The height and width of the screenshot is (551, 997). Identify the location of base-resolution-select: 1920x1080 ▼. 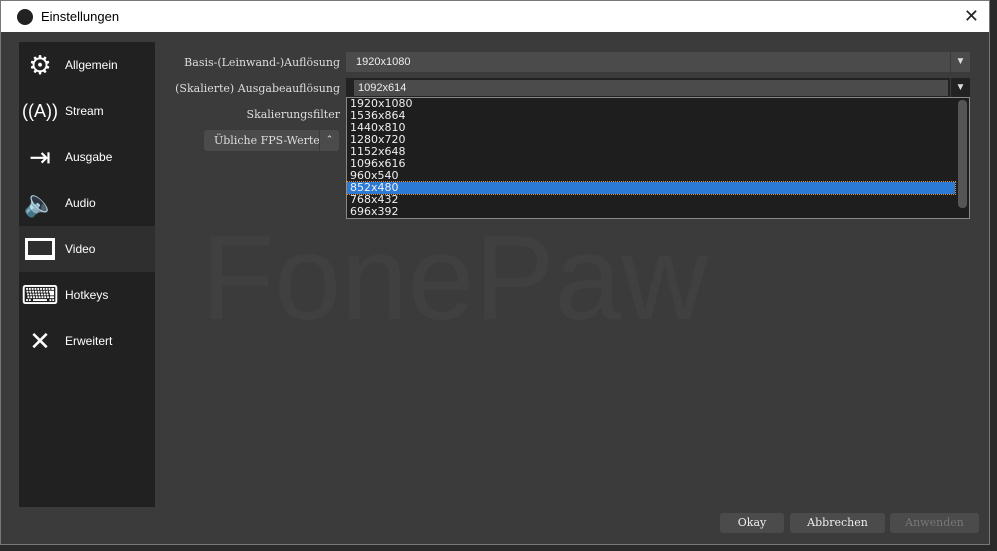
(658, 62).